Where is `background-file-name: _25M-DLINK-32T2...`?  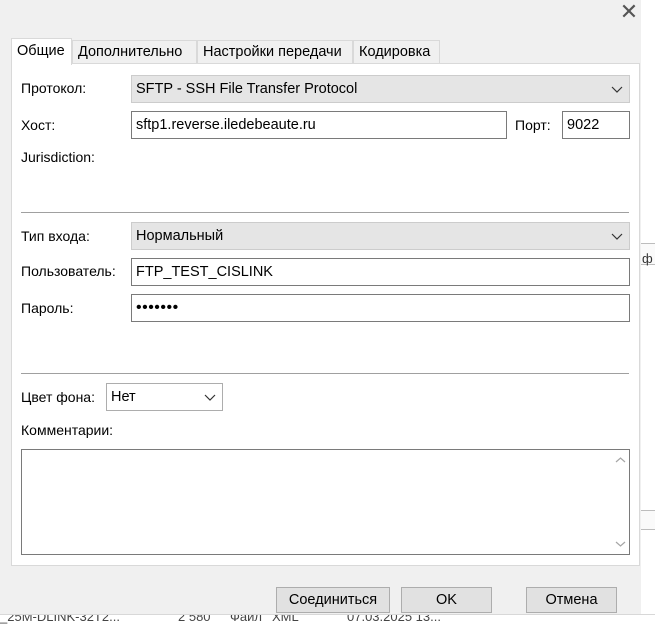 background-file-name: _25M-DLINK-32T2... is located at coordinates (60, 619).